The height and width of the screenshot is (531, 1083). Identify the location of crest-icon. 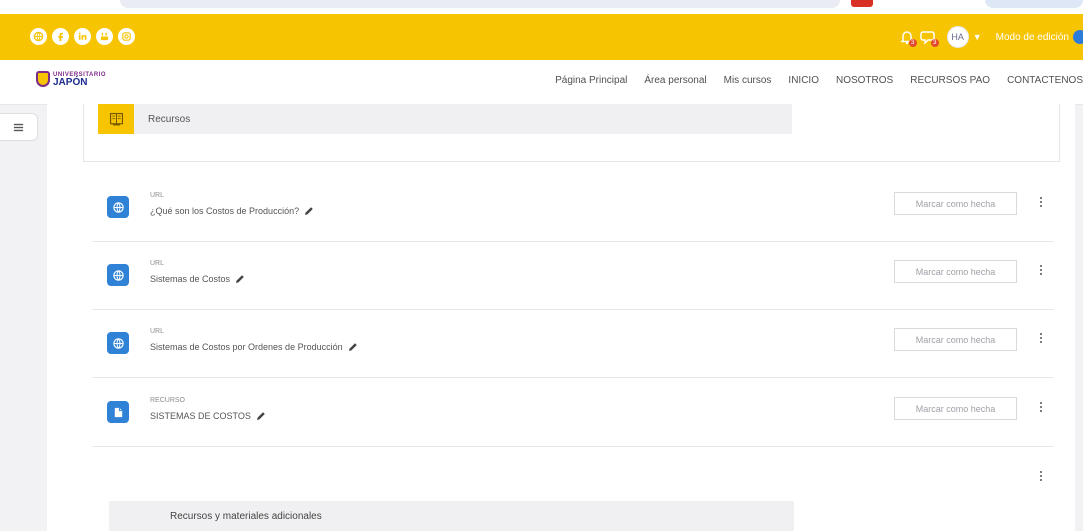
(43, 79).